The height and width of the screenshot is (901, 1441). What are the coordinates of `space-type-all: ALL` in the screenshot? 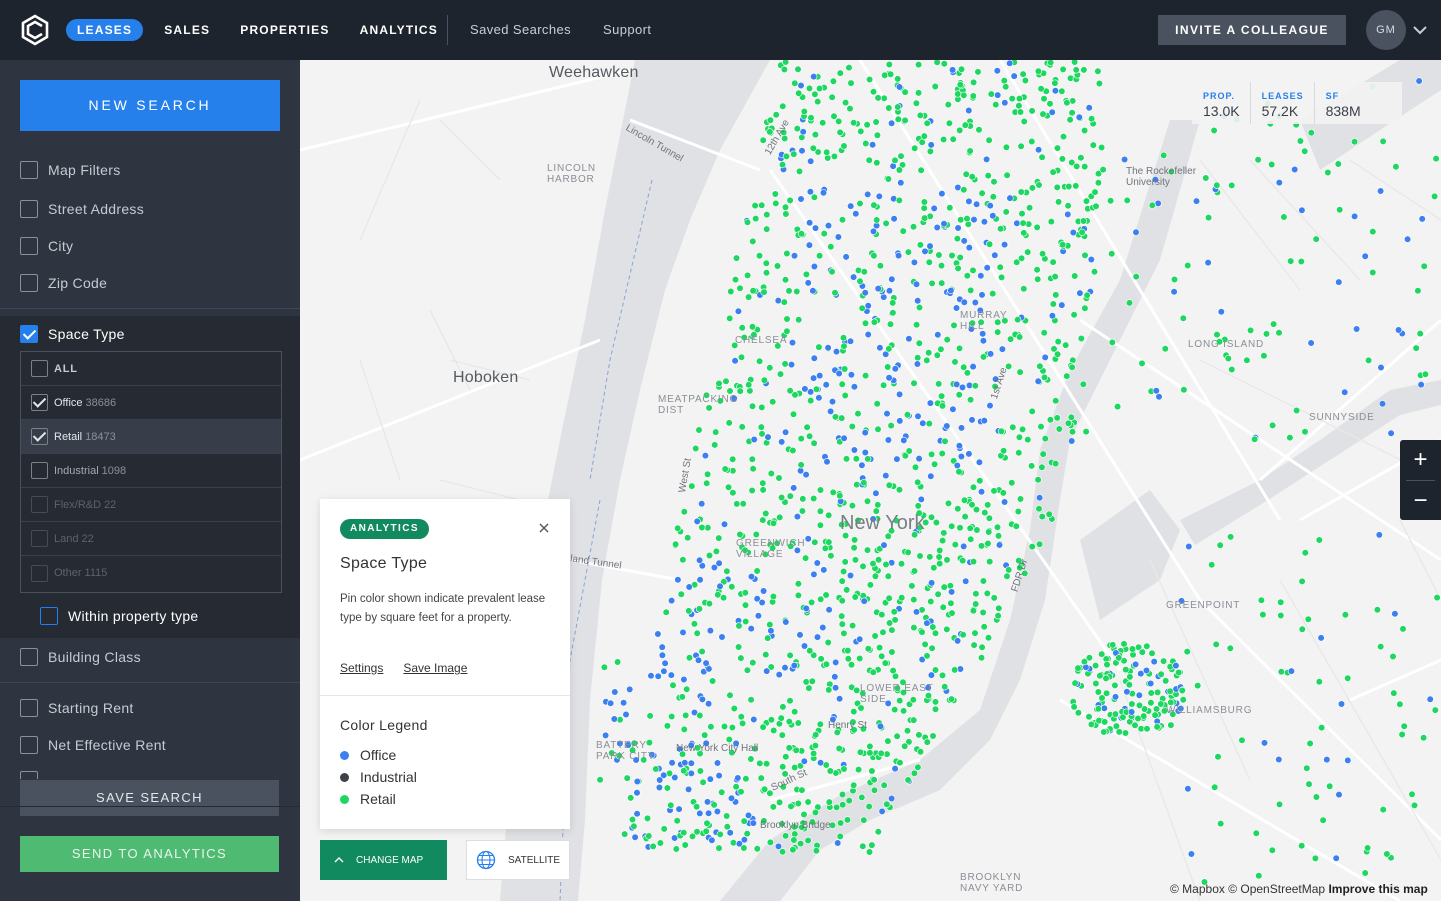 It's located at (151, 369).